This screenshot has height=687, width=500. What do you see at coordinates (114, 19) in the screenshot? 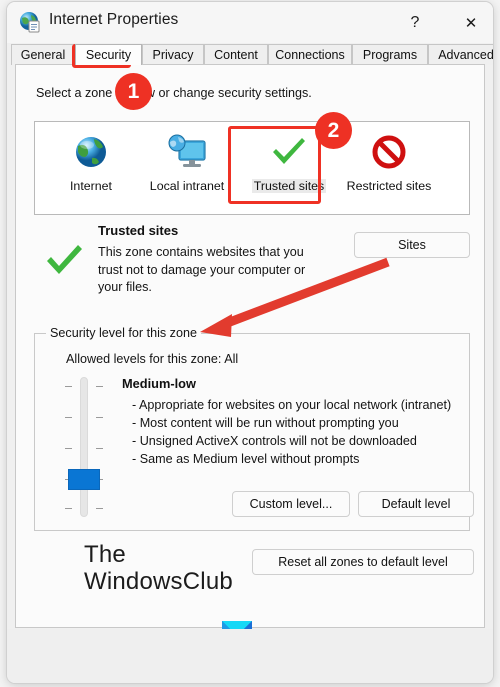
I see `window-title: Internet Properties` at bounding box center [114, 19].